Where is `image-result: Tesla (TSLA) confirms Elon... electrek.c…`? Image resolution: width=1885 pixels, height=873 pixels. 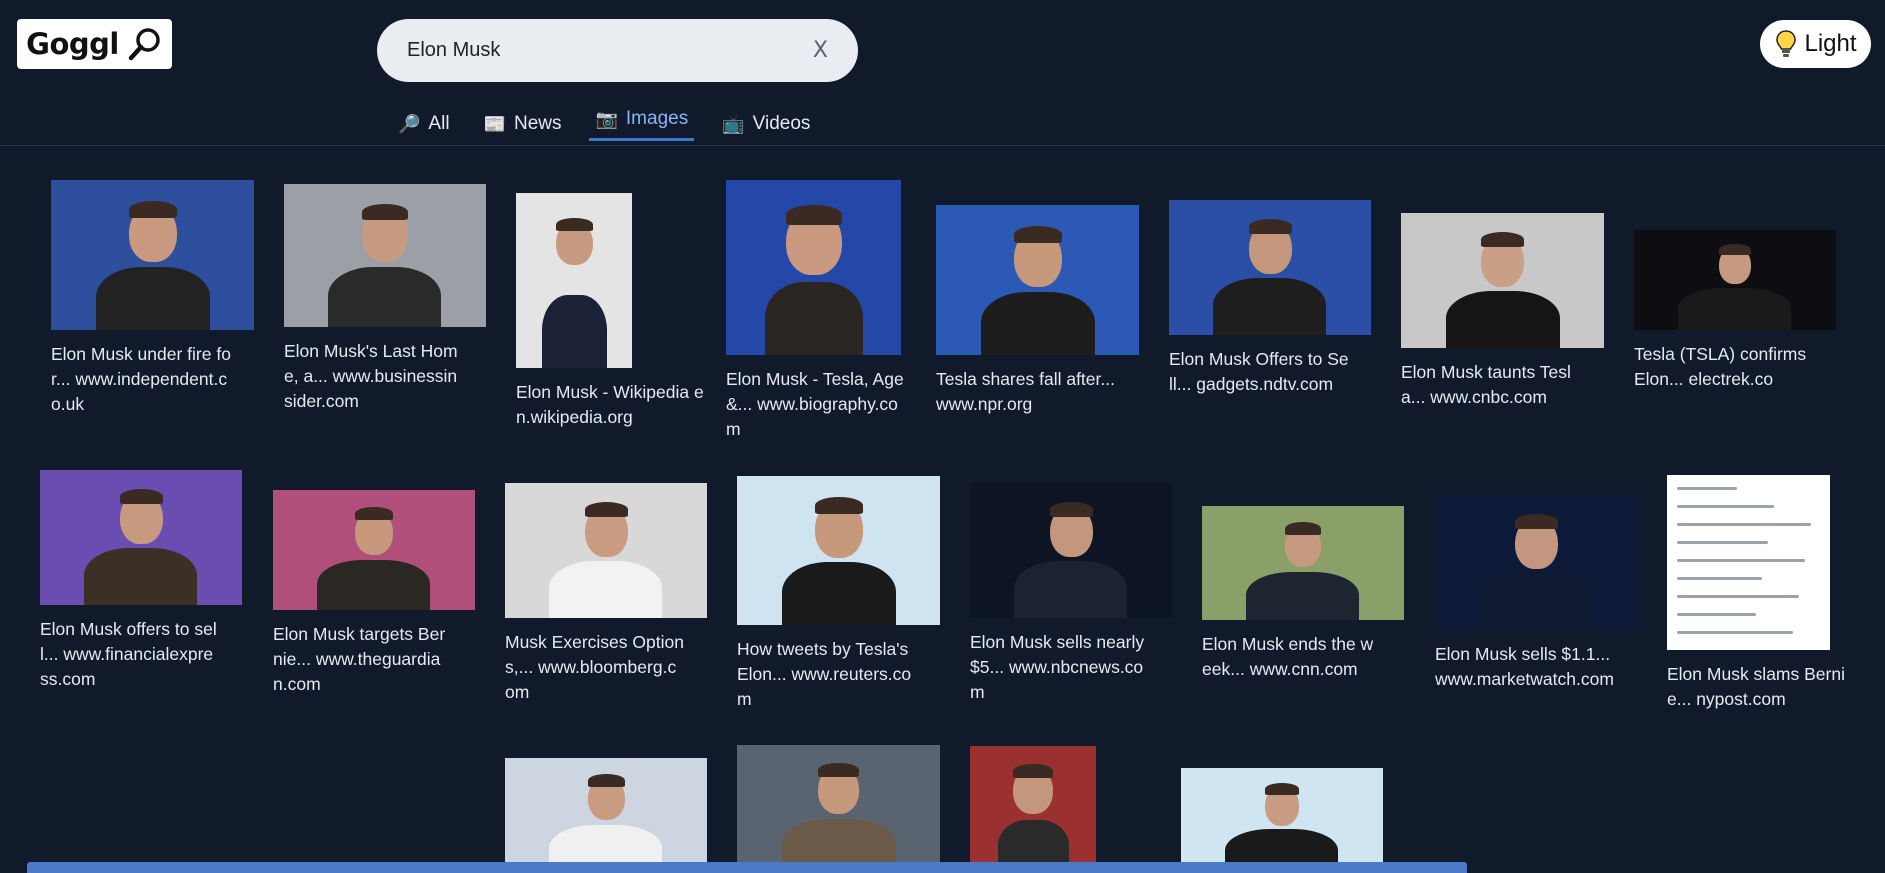 image-result: Tesla (TSLA) confirms Elon... electrek.c… is located at coordinates (1735, 311).